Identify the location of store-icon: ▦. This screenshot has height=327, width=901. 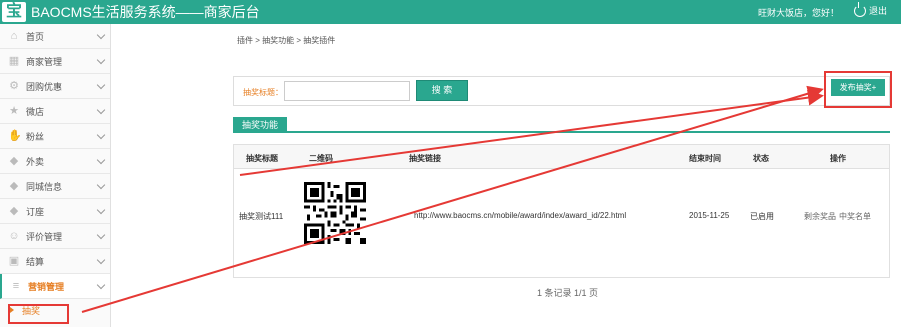
(14, 60).